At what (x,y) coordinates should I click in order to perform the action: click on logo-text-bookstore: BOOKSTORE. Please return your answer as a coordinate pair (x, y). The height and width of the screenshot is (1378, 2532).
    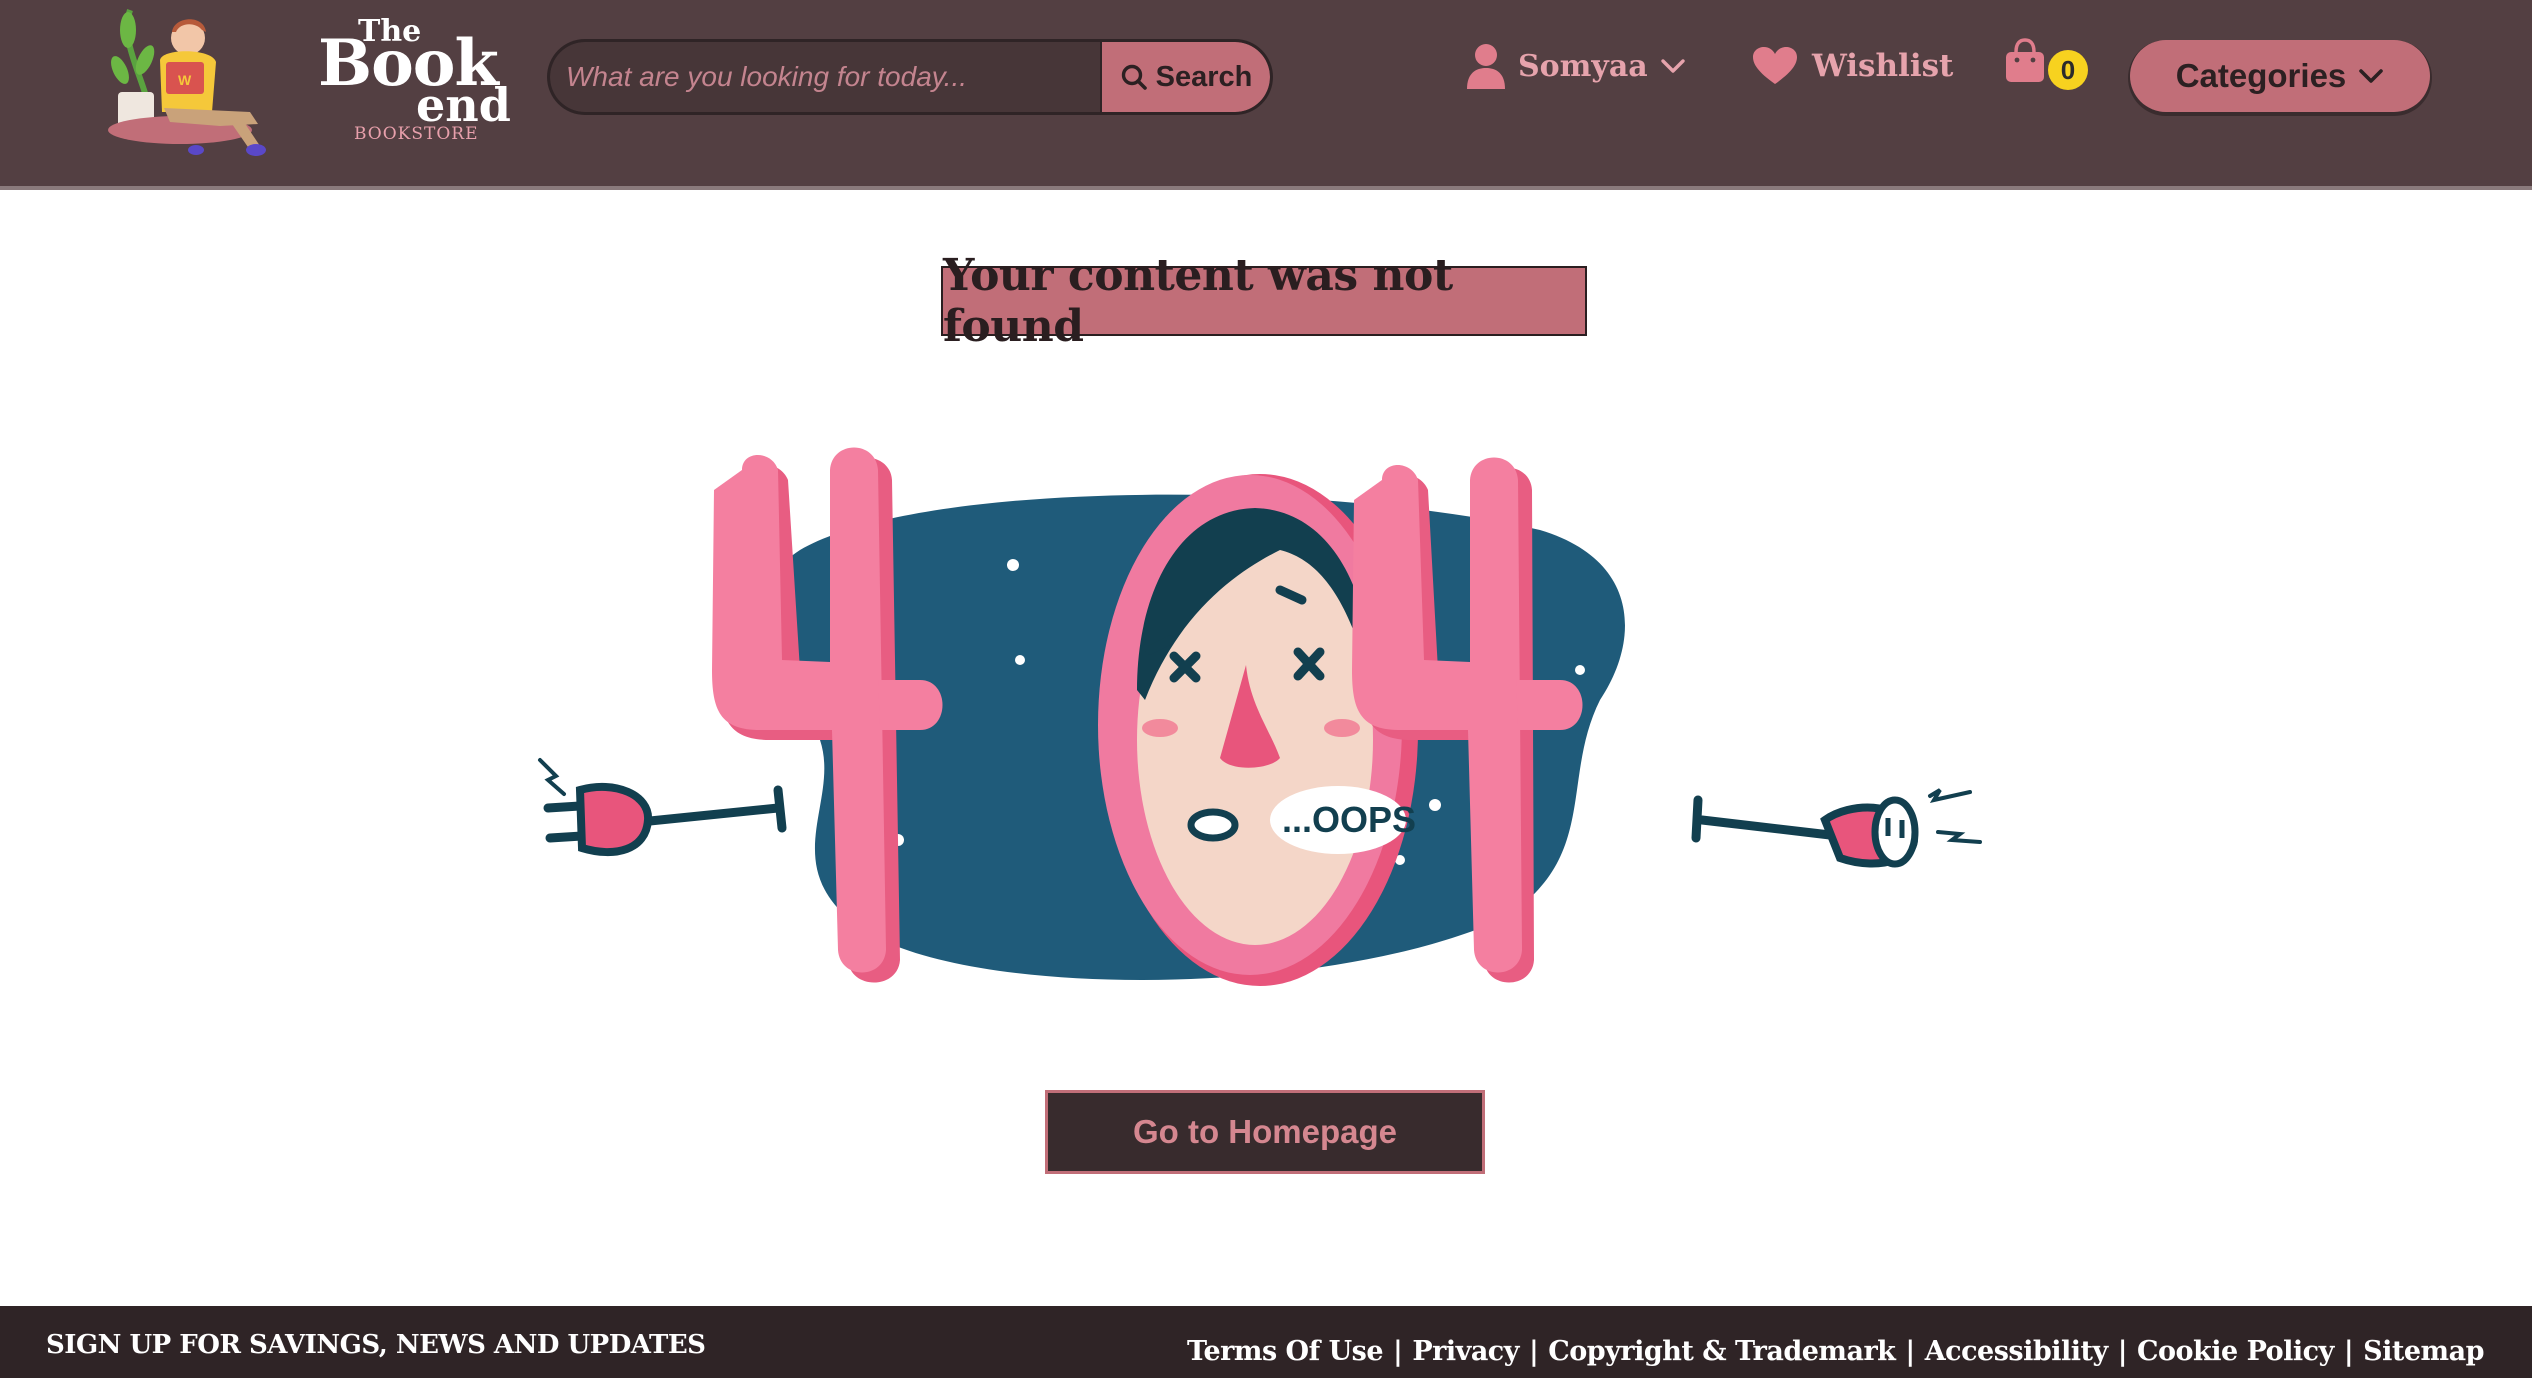
    Looking at the image, I should click on (416, 134).